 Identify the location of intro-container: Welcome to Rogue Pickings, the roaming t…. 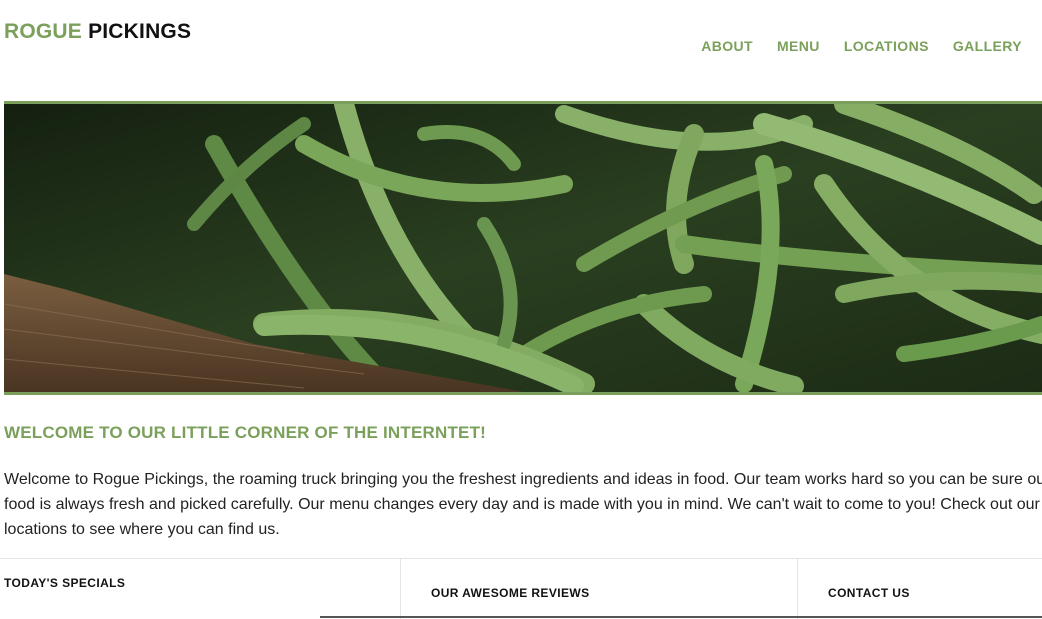
(521, 505).